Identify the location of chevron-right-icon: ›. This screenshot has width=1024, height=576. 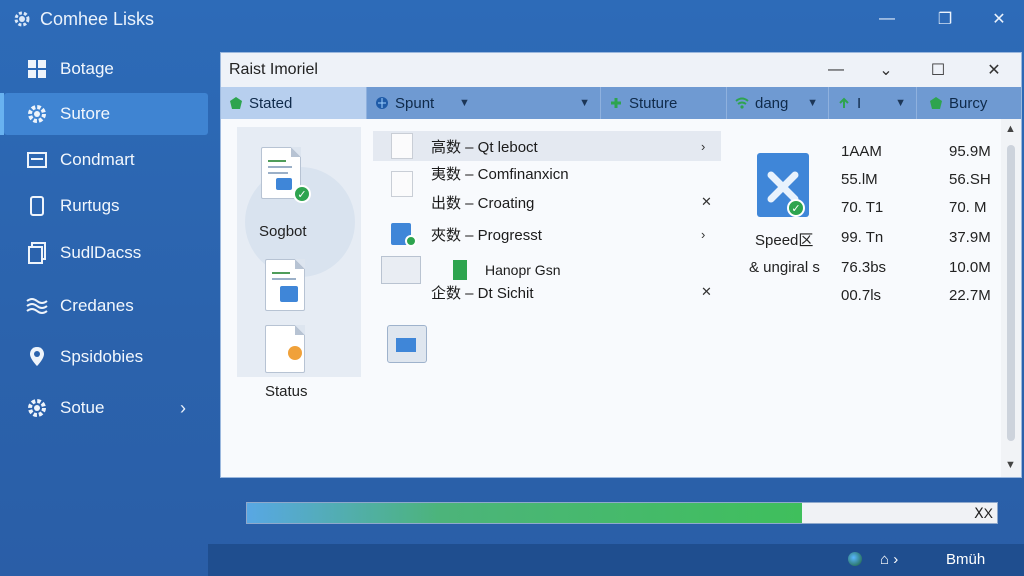
(183, 407).